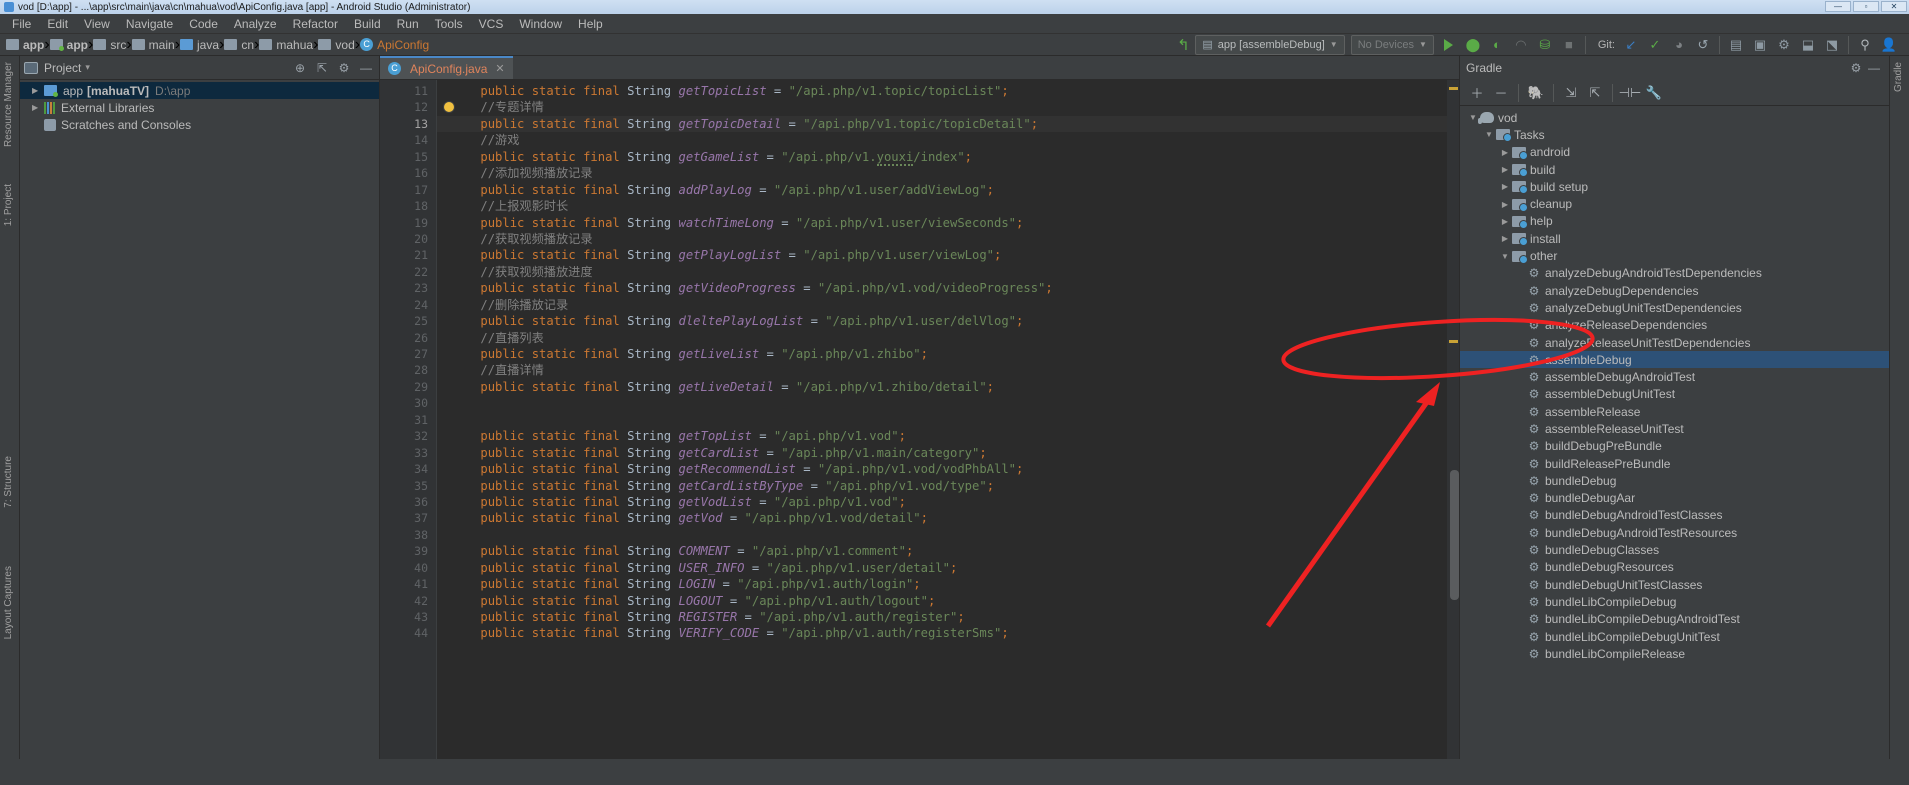 The image size is (1909, 785). What do you see at coordinates (942, 206) in the screenshot?
I see `code-line: //上报观影时长` at bounding box center [942, 206].